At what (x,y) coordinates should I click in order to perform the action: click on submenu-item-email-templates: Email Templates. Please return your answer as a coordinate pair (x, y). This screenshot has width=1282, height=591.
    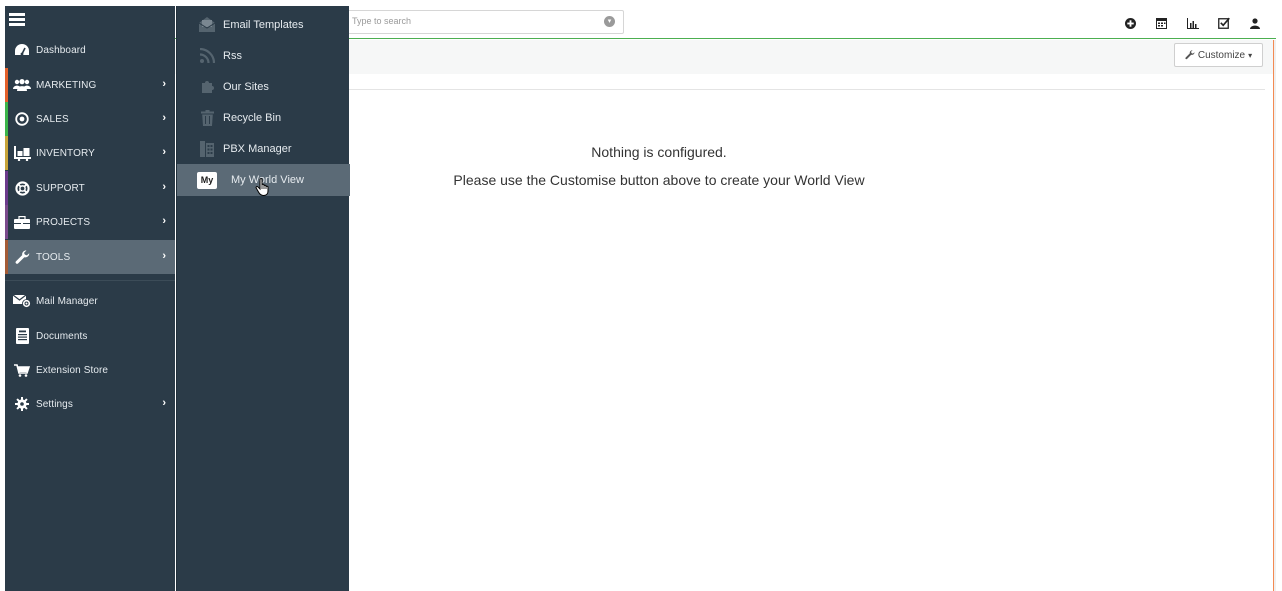
    Looking at the image, I should click on (263, 24).